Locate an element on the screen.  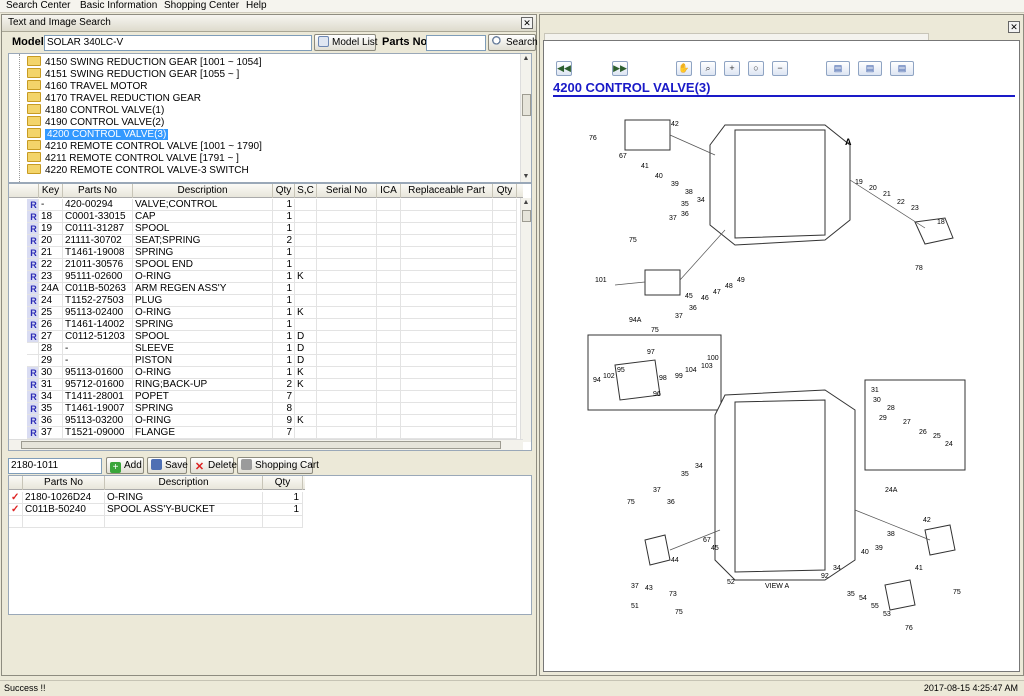
search-button-label: Search is located at coordinates (522, 42).